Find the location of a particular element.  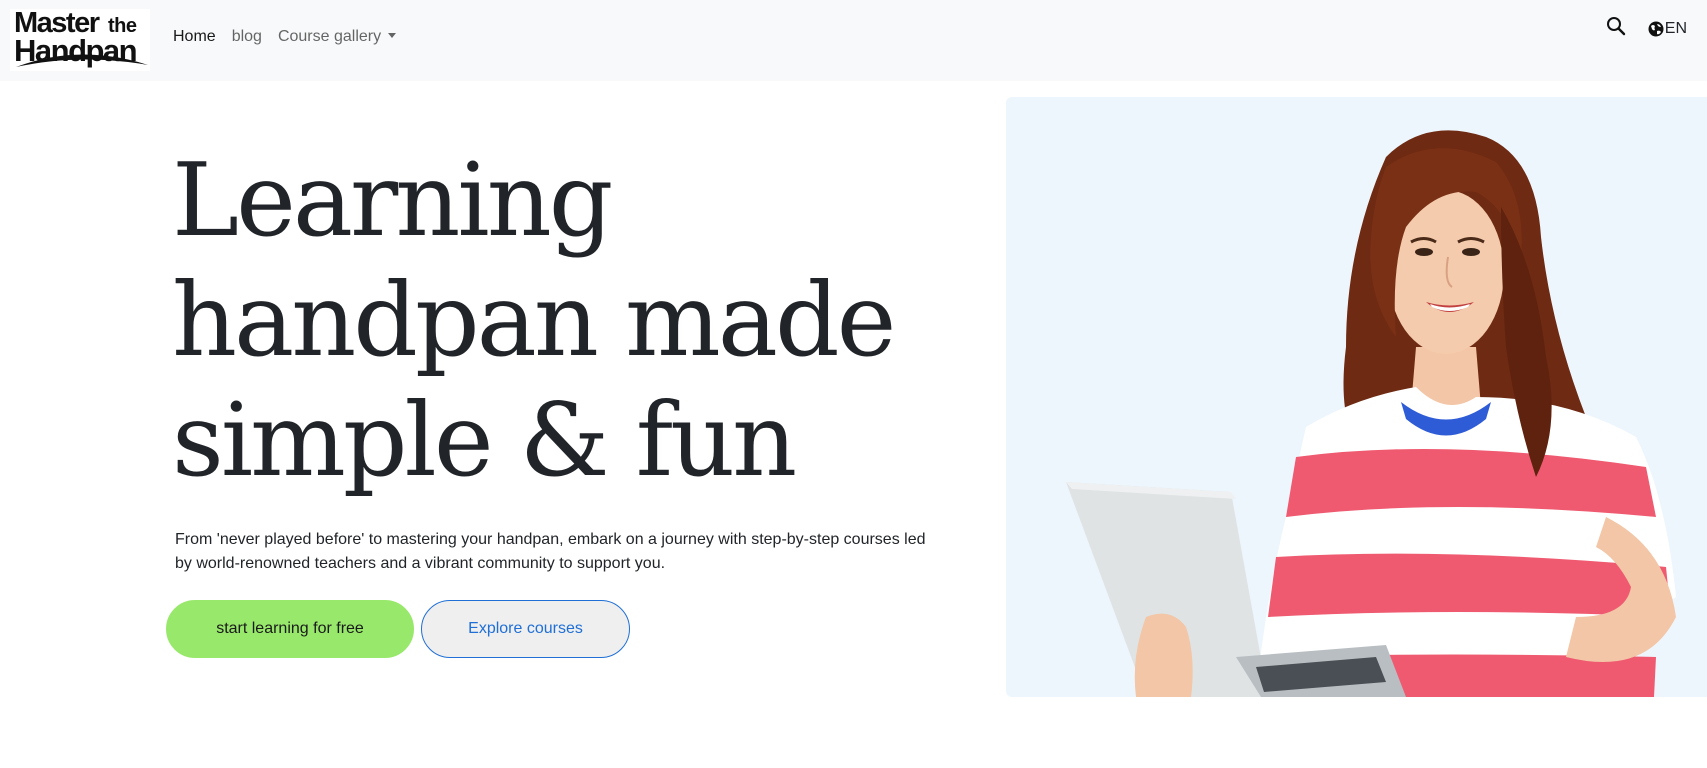

logo-swoosh-icon is located at coordinates (82, 60).